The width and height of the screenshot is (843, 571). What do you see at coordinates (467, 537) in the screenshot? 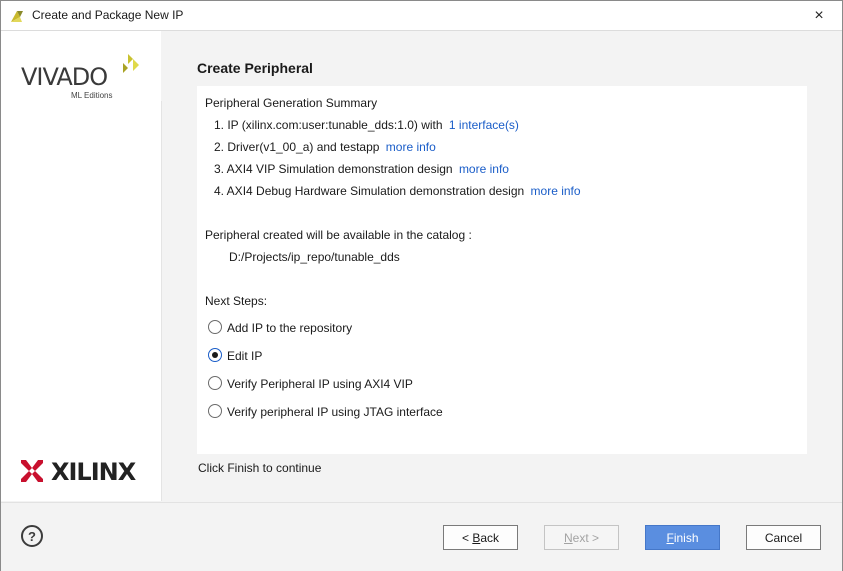
I see `back-prefix: <` at bounding box center [467, 537].